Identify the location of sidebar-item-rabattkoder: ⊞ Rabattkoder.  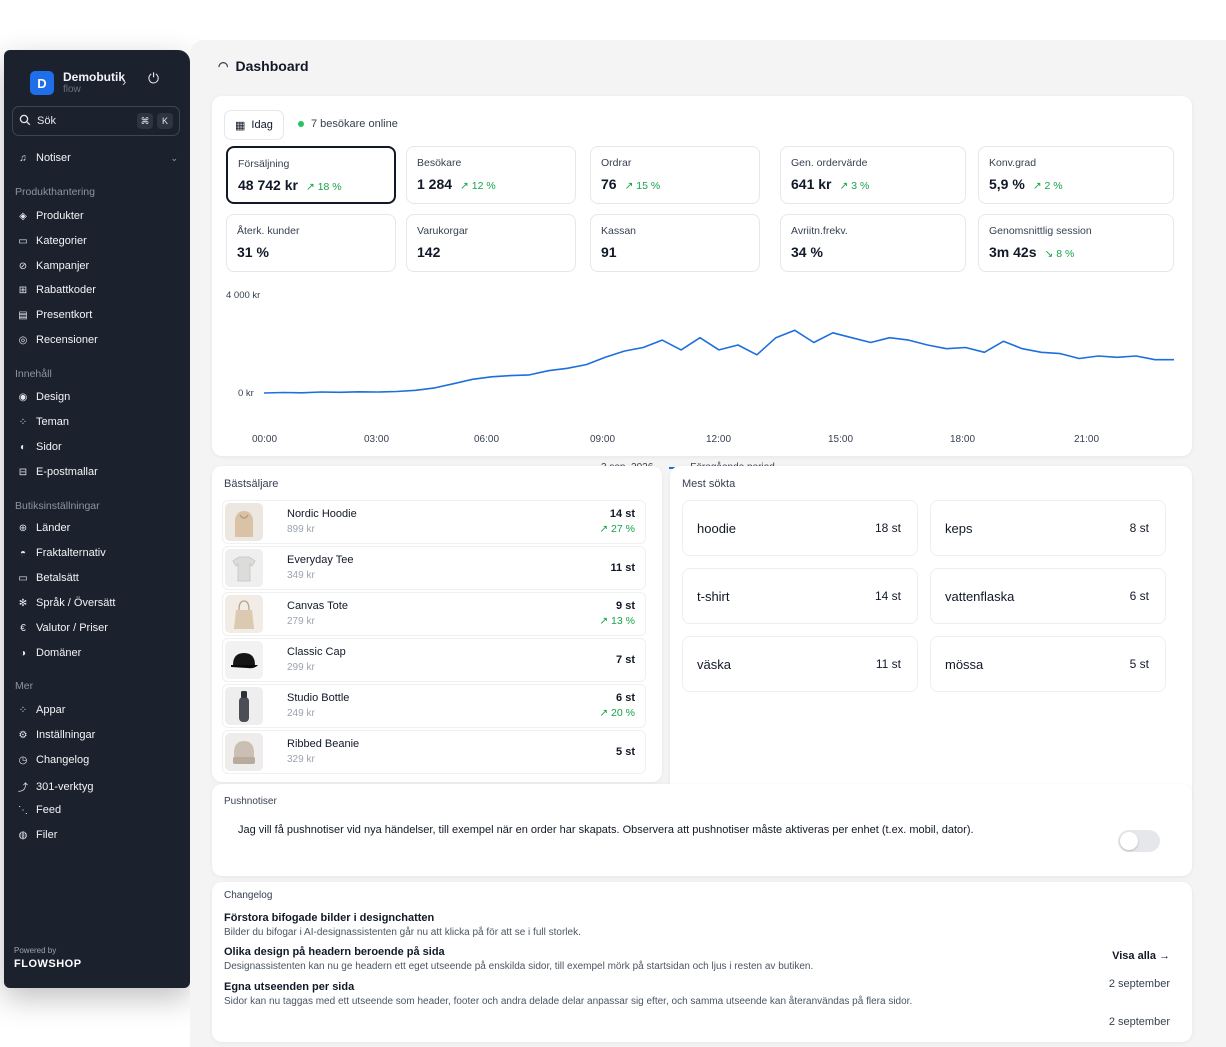
(56, 290).